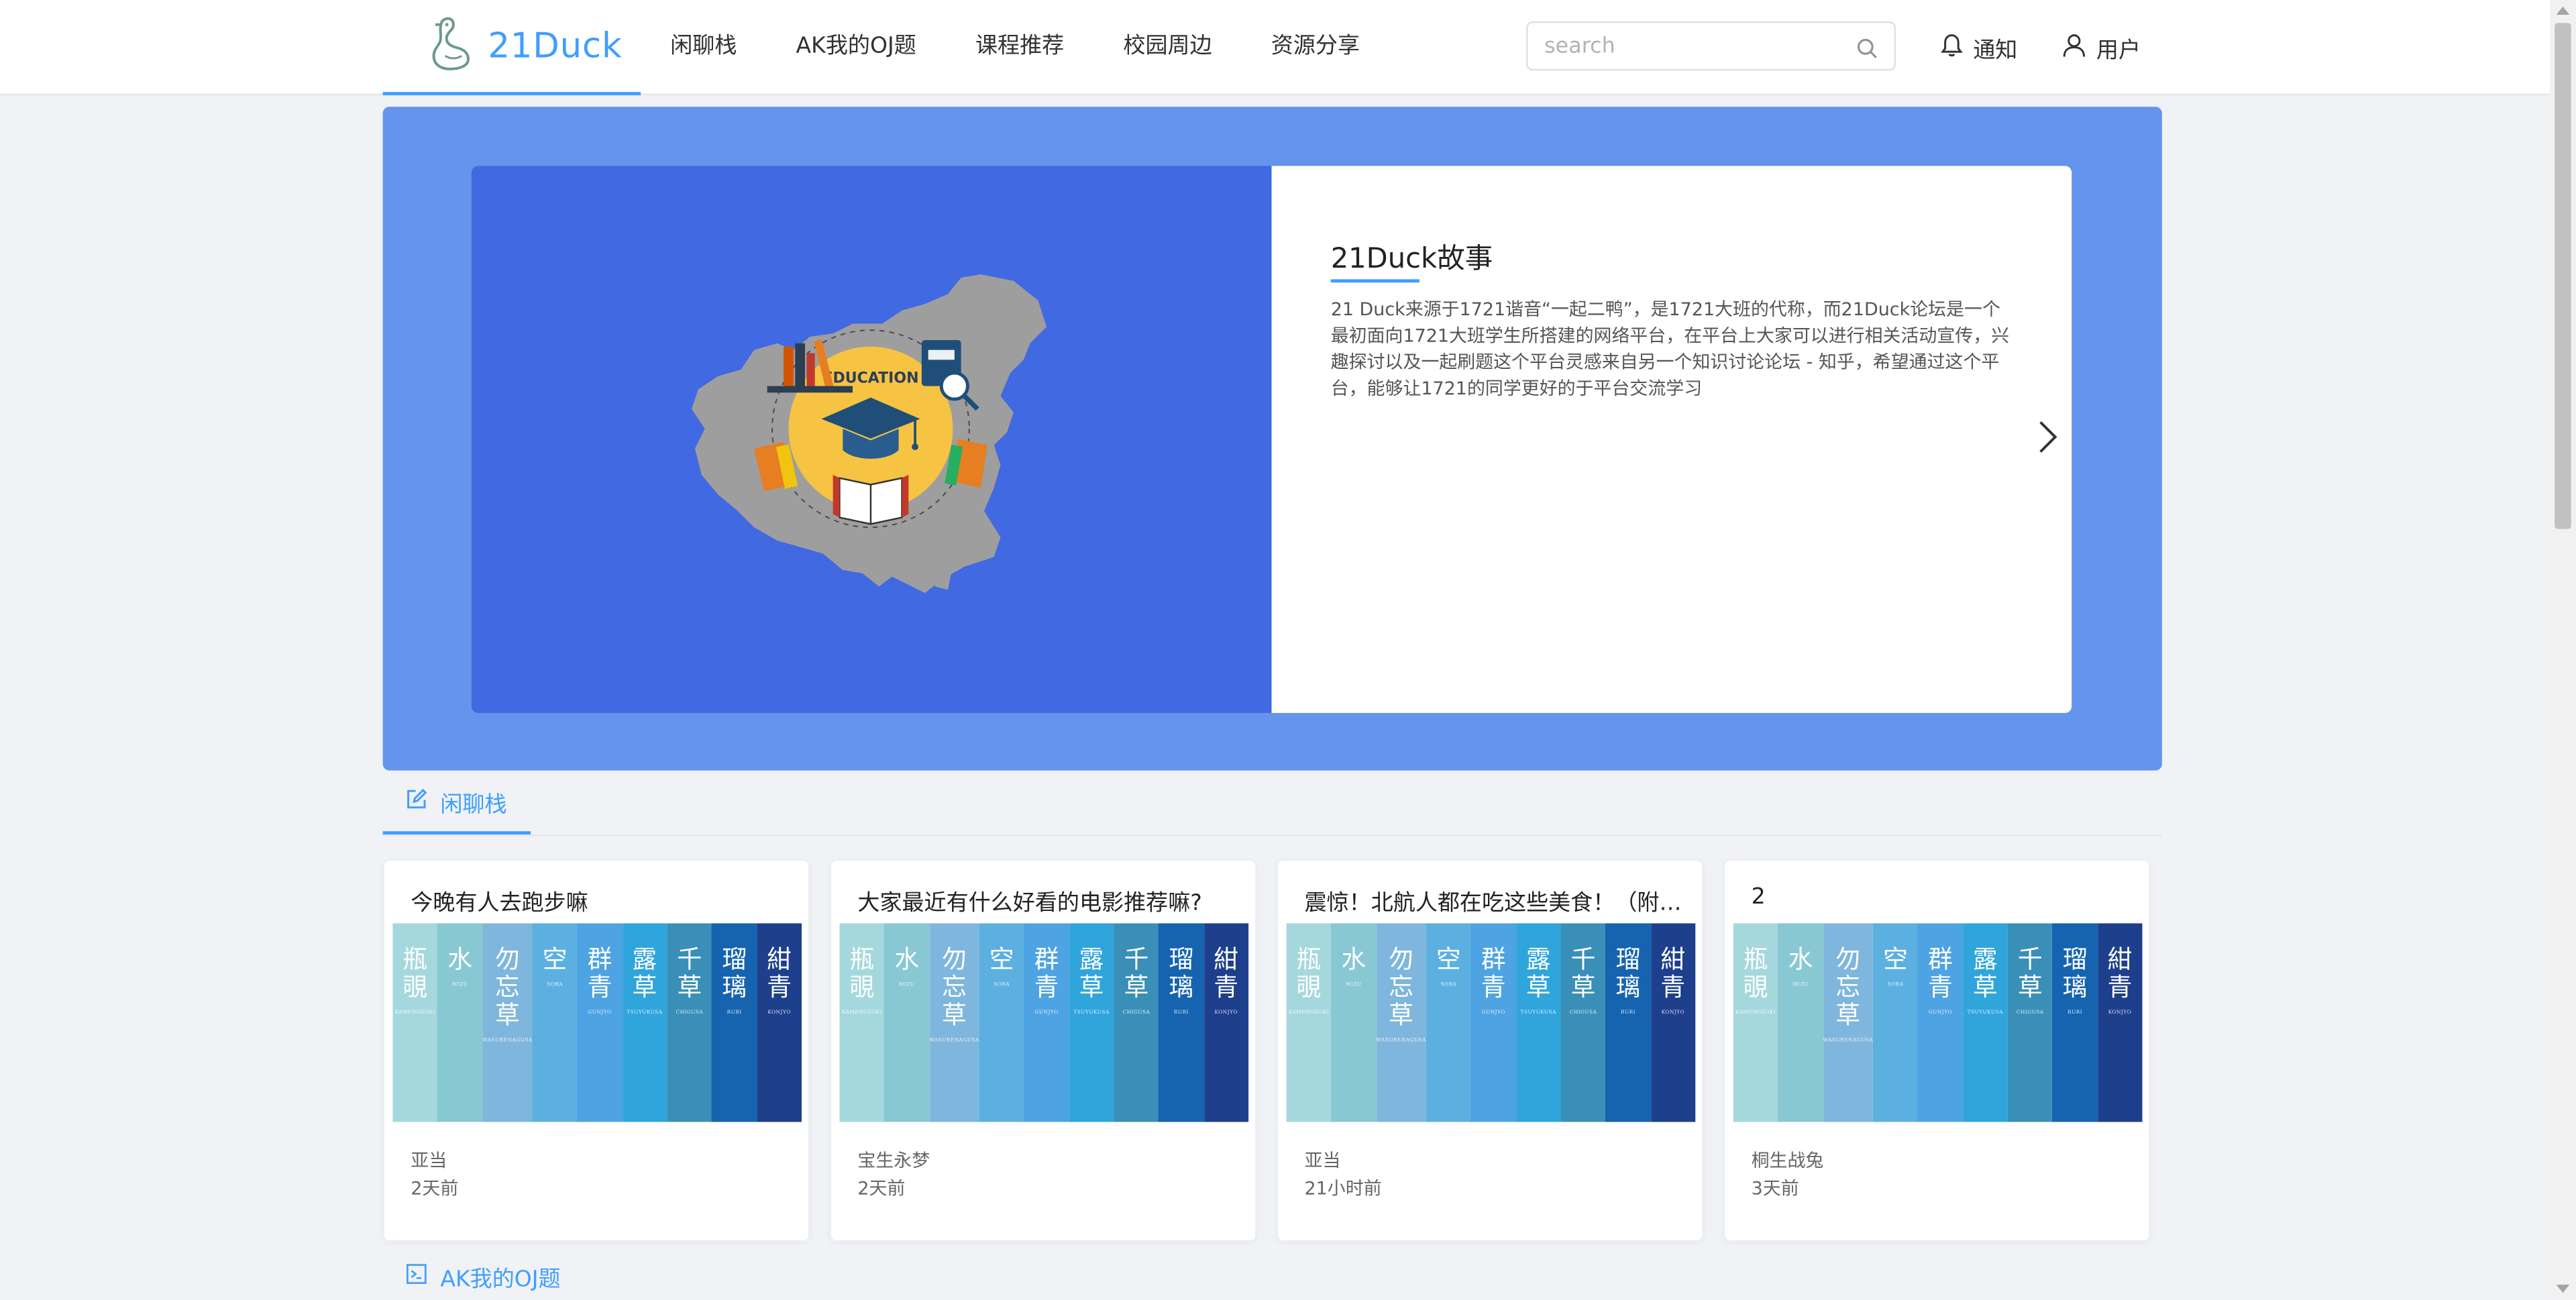 The width and height of the screenshot is (2576, 1300). What do you see at coordinates (1046, 900) in the screenshot?
I see `post-title: 大家最近有什么好看的电影推荐嘛?` at bounding box center [1046, 900].